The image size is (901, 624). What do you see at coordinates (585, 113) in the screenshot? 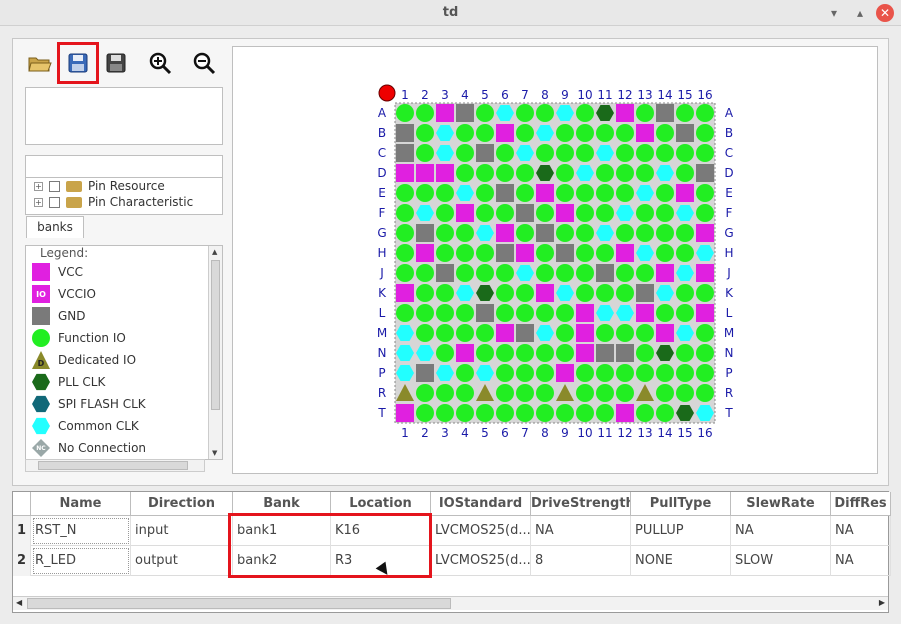
I see `pin-A10` at bounding box center [585, 113].